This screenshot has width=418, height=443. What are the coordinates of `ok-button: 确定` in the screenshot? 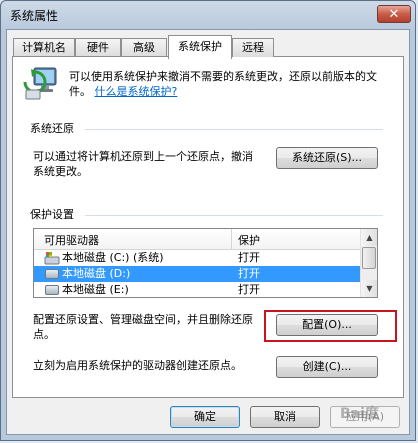 It's located at (205, 417).